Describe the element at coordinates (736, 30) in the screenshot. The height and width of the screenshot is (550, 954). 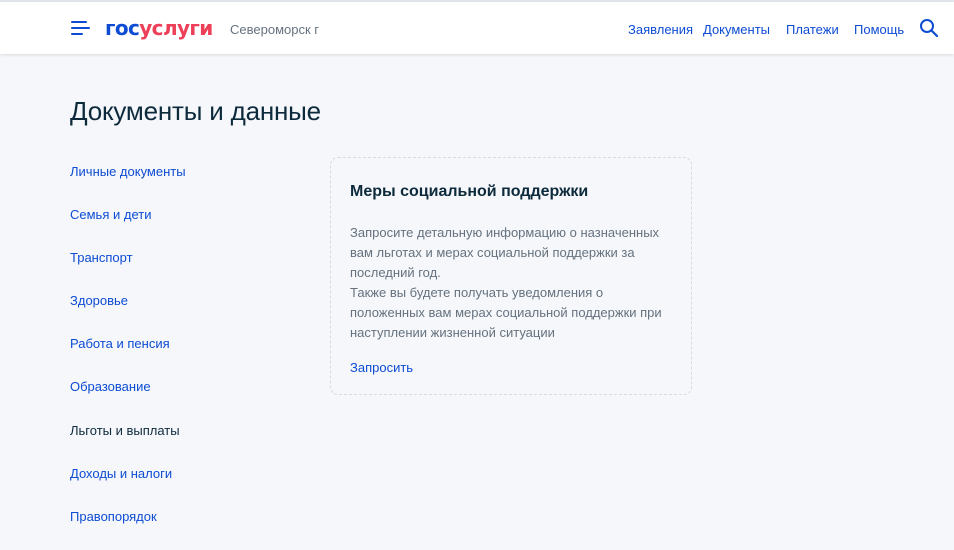
I see `nav-documents: Документы` at that location.